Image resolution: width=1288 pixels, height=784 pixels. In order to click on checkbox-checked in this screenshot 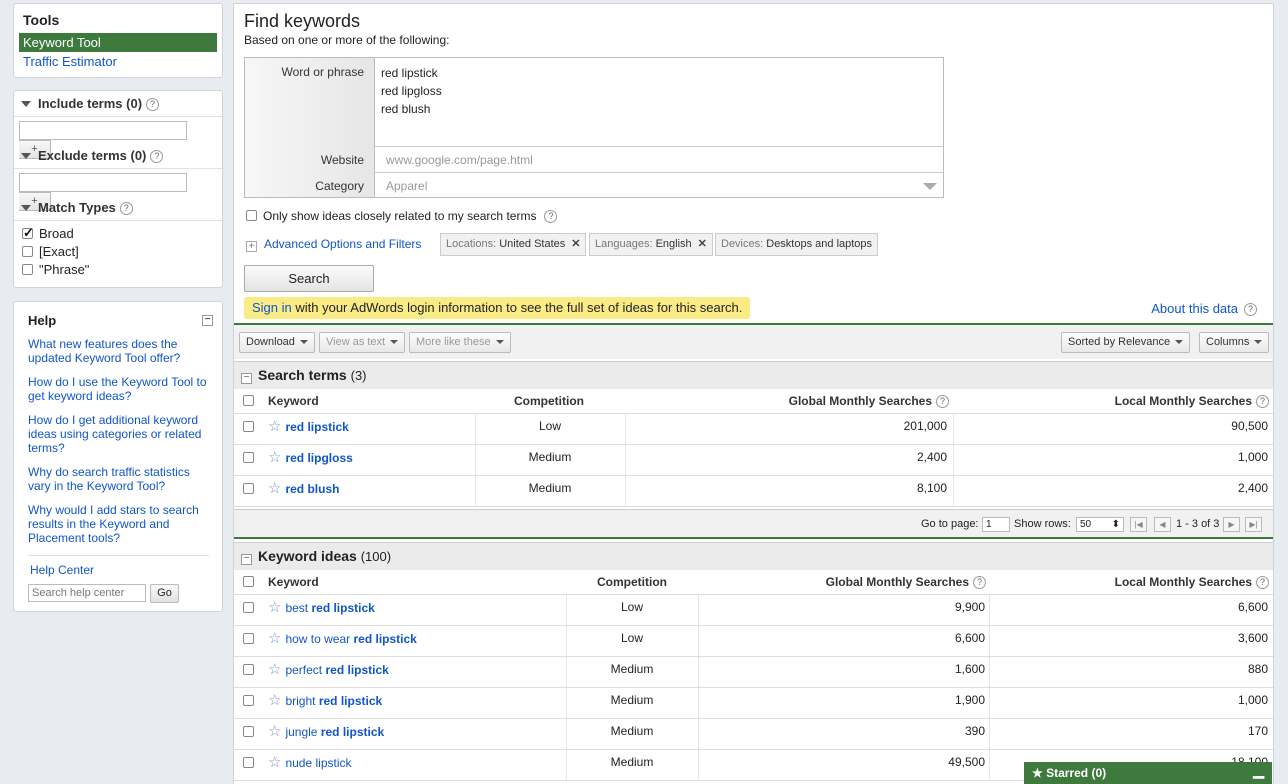, I will do `click(28, 233)`.